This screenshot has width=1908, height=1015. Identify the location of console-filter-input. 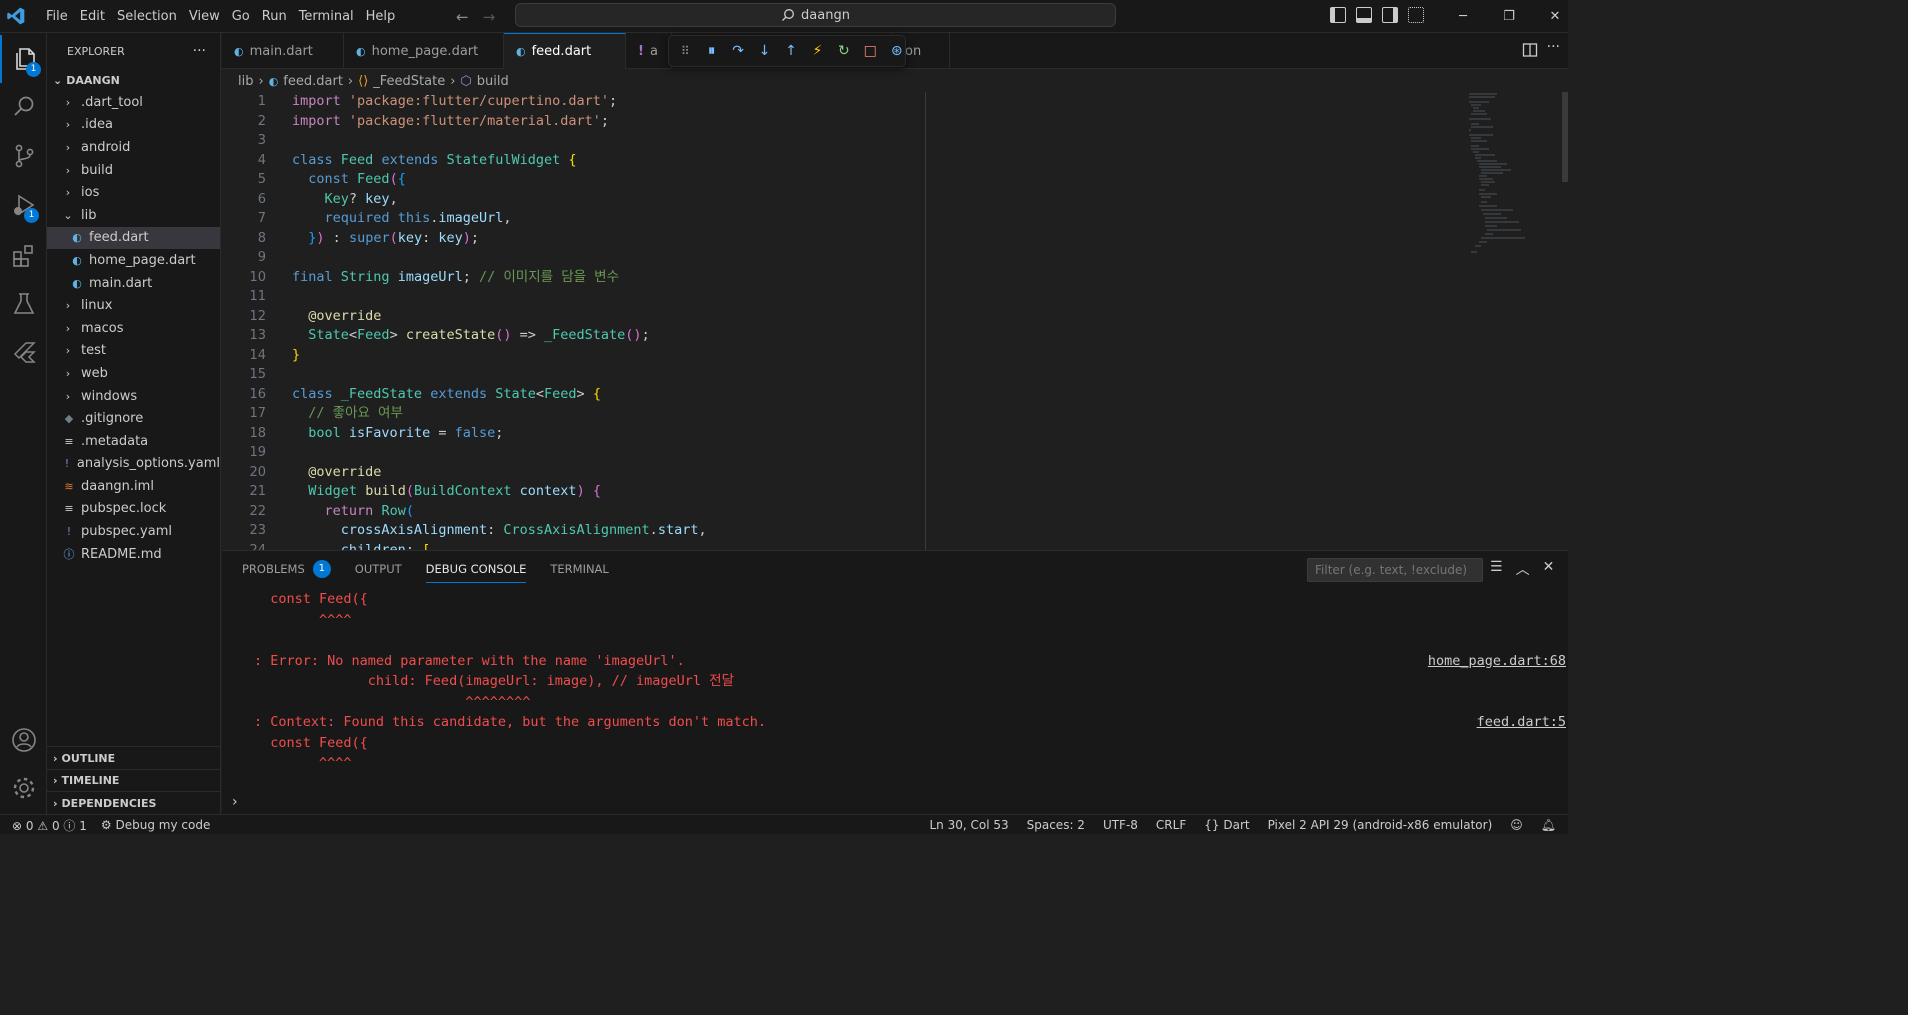
(1395, 570).